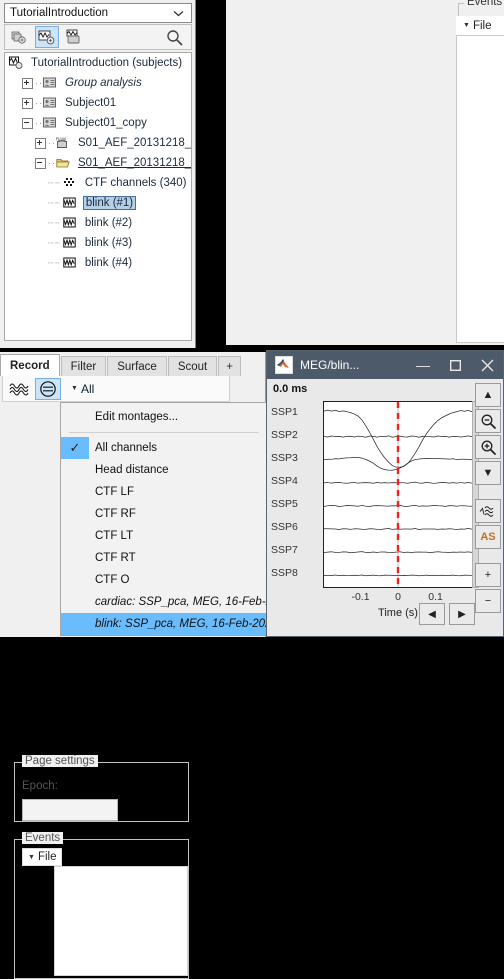  Describe the element at coordinates (19, 389) in the screenshot. I see `filter-waves-icon` at that location.